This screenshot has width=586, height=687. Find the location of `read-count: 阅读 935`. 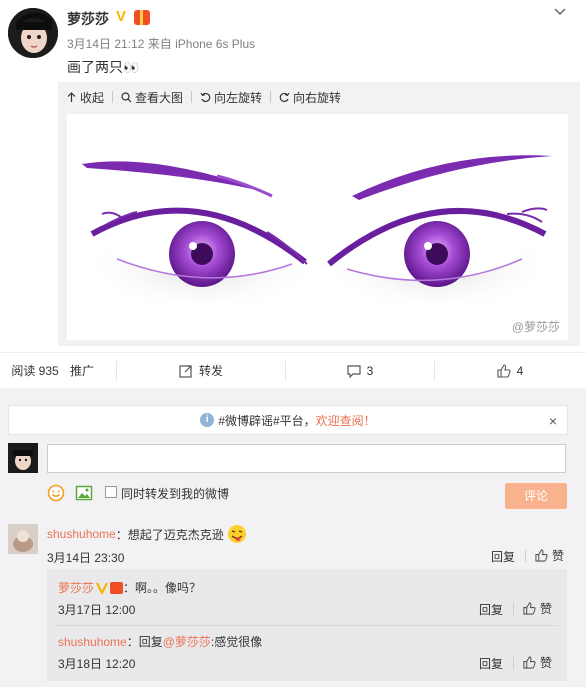

read-count: 阅读 935 is located at coordinates (35, 371).